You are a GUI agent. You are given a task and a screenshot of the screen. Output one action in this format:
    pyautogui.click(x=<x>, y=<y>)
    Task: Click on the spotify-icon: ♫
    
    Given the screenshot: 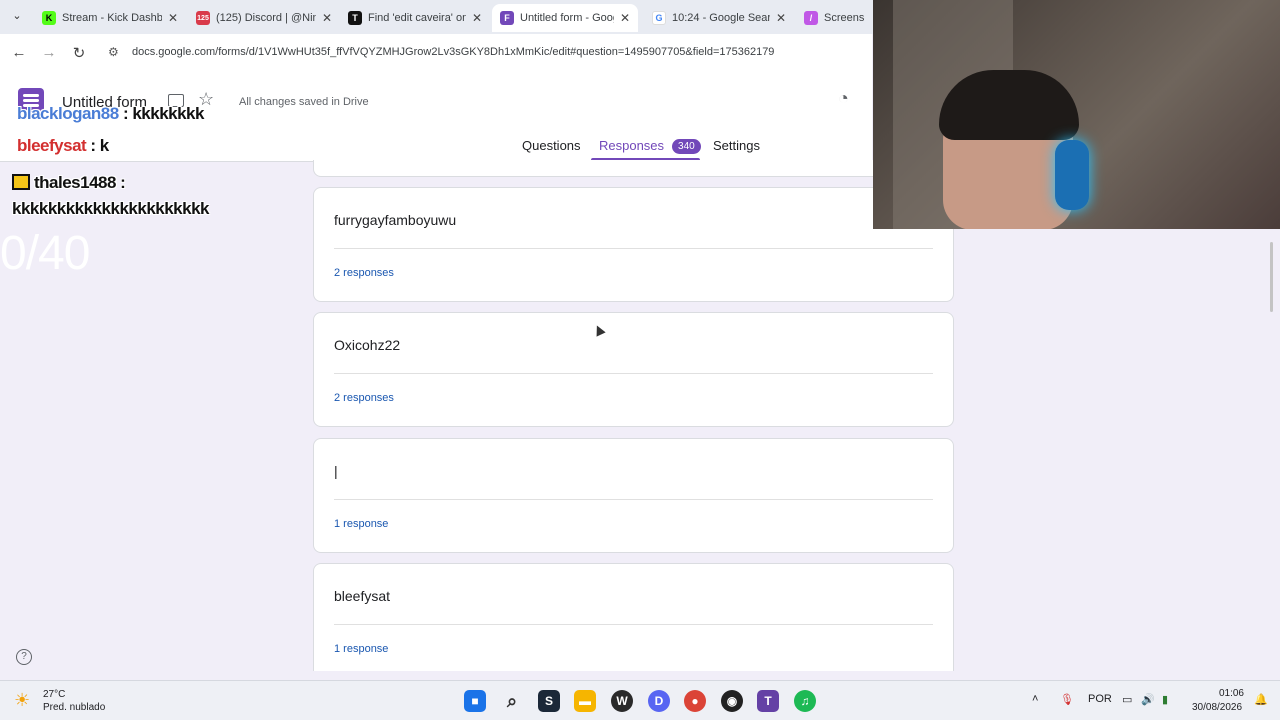 What is the action you would take?
    pyautogui.click(x=805, y=701)
    